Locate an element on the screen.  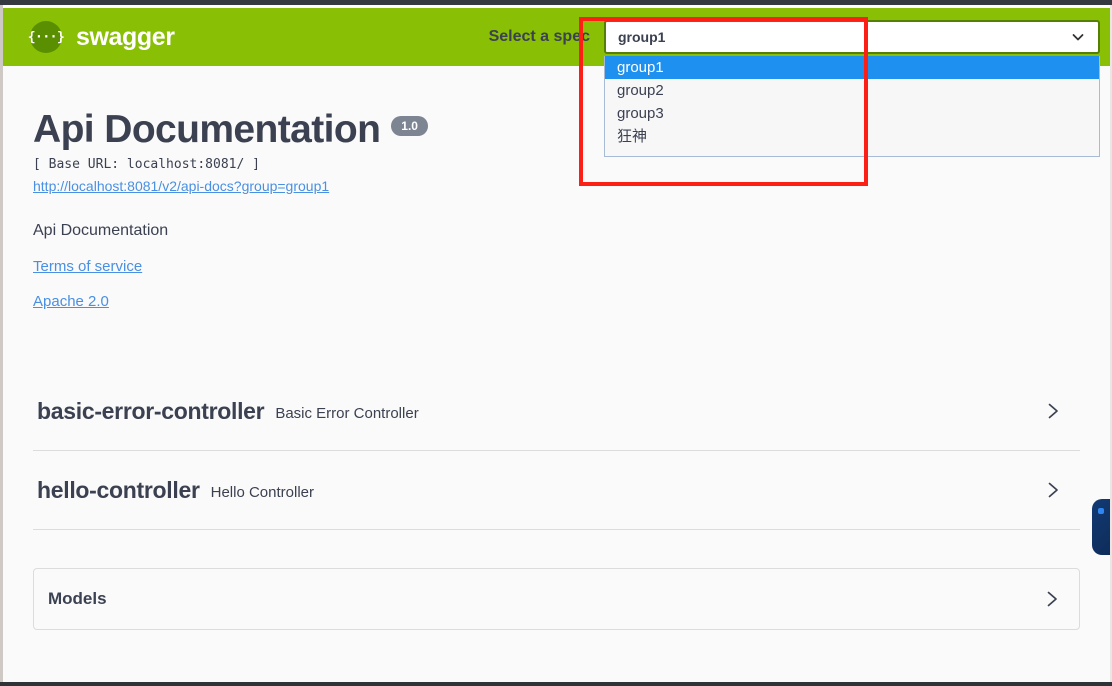
spec-option-group2: group2 is located at coordinates (852, 90).